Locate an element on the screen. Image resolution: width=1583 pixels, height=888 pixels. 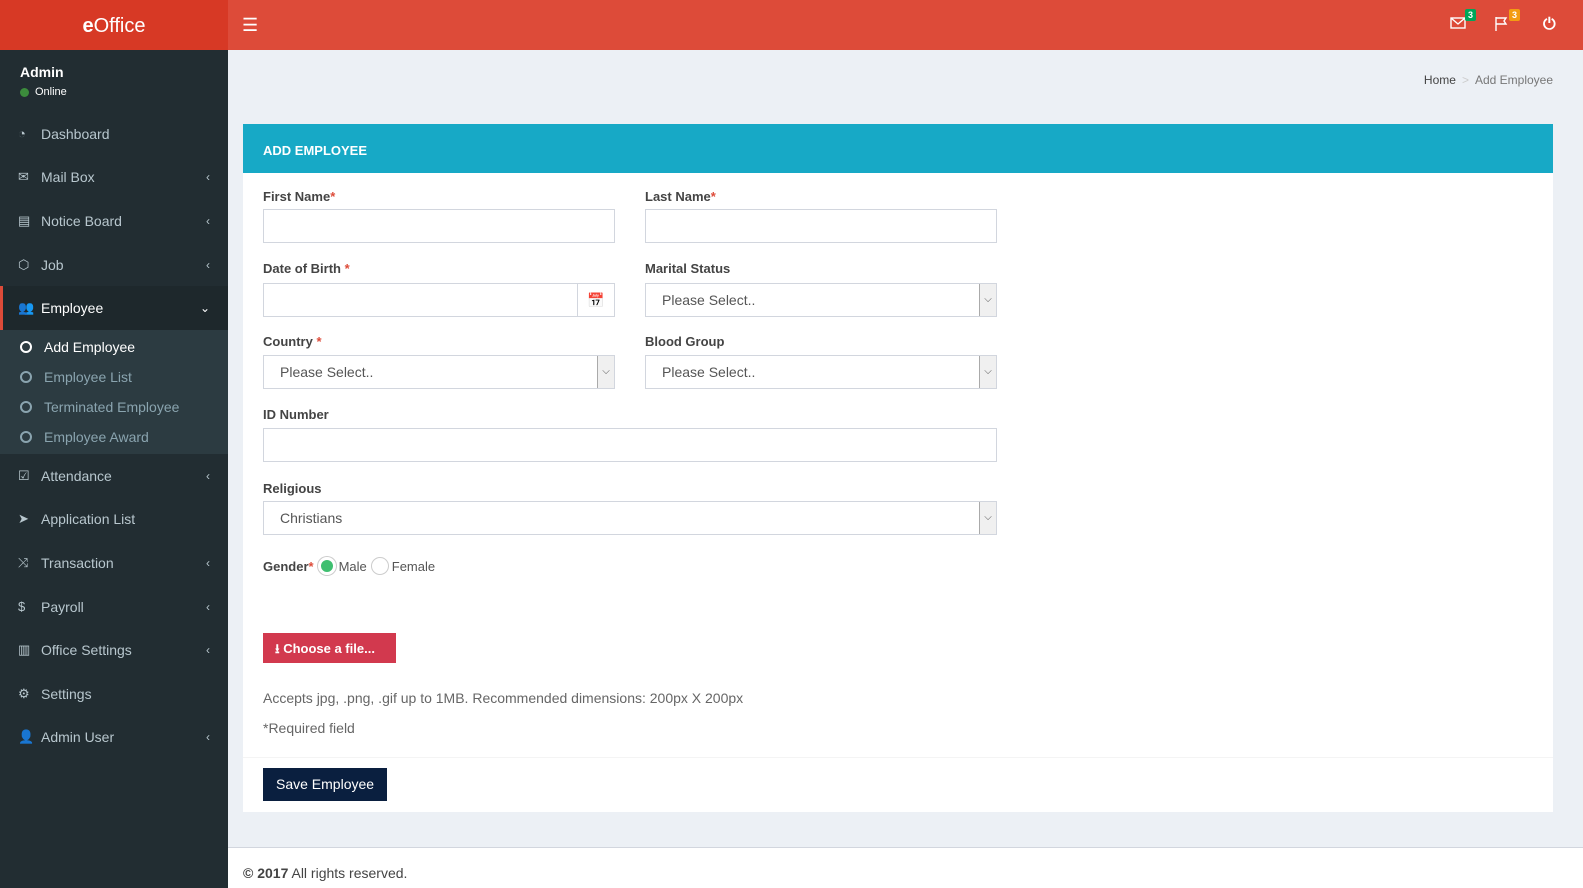
sidebar-item-label: Attendance is located at coordinates (76, 475).